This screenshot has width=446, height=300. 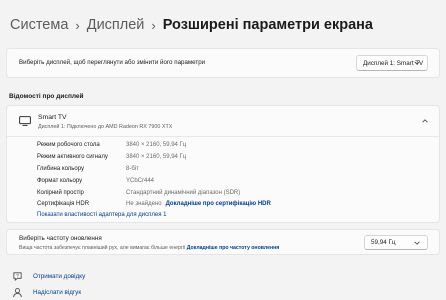 I want to click on spec-label: Формат кольору, so click(x=60, y=181).